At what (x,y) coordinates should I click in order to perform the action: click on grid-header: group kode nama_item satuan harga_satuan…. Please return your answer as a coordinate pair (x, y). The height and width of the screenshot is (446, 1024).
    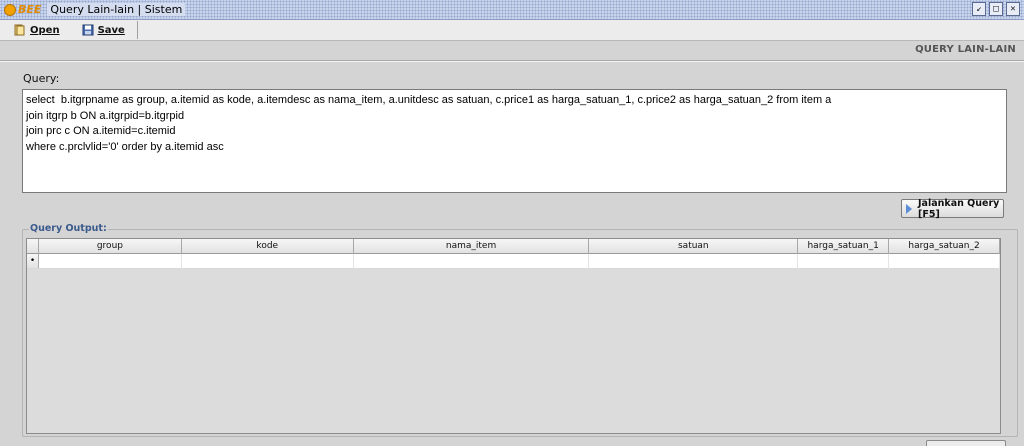
    Looking at the image, I should click on (513, 246).